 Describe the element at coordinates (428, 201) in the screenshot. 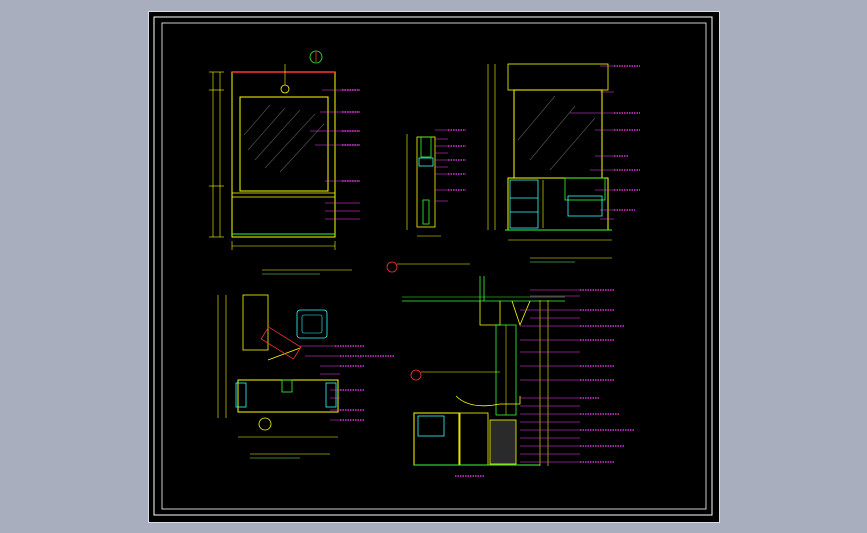

I see `section-detail-view` at that location.